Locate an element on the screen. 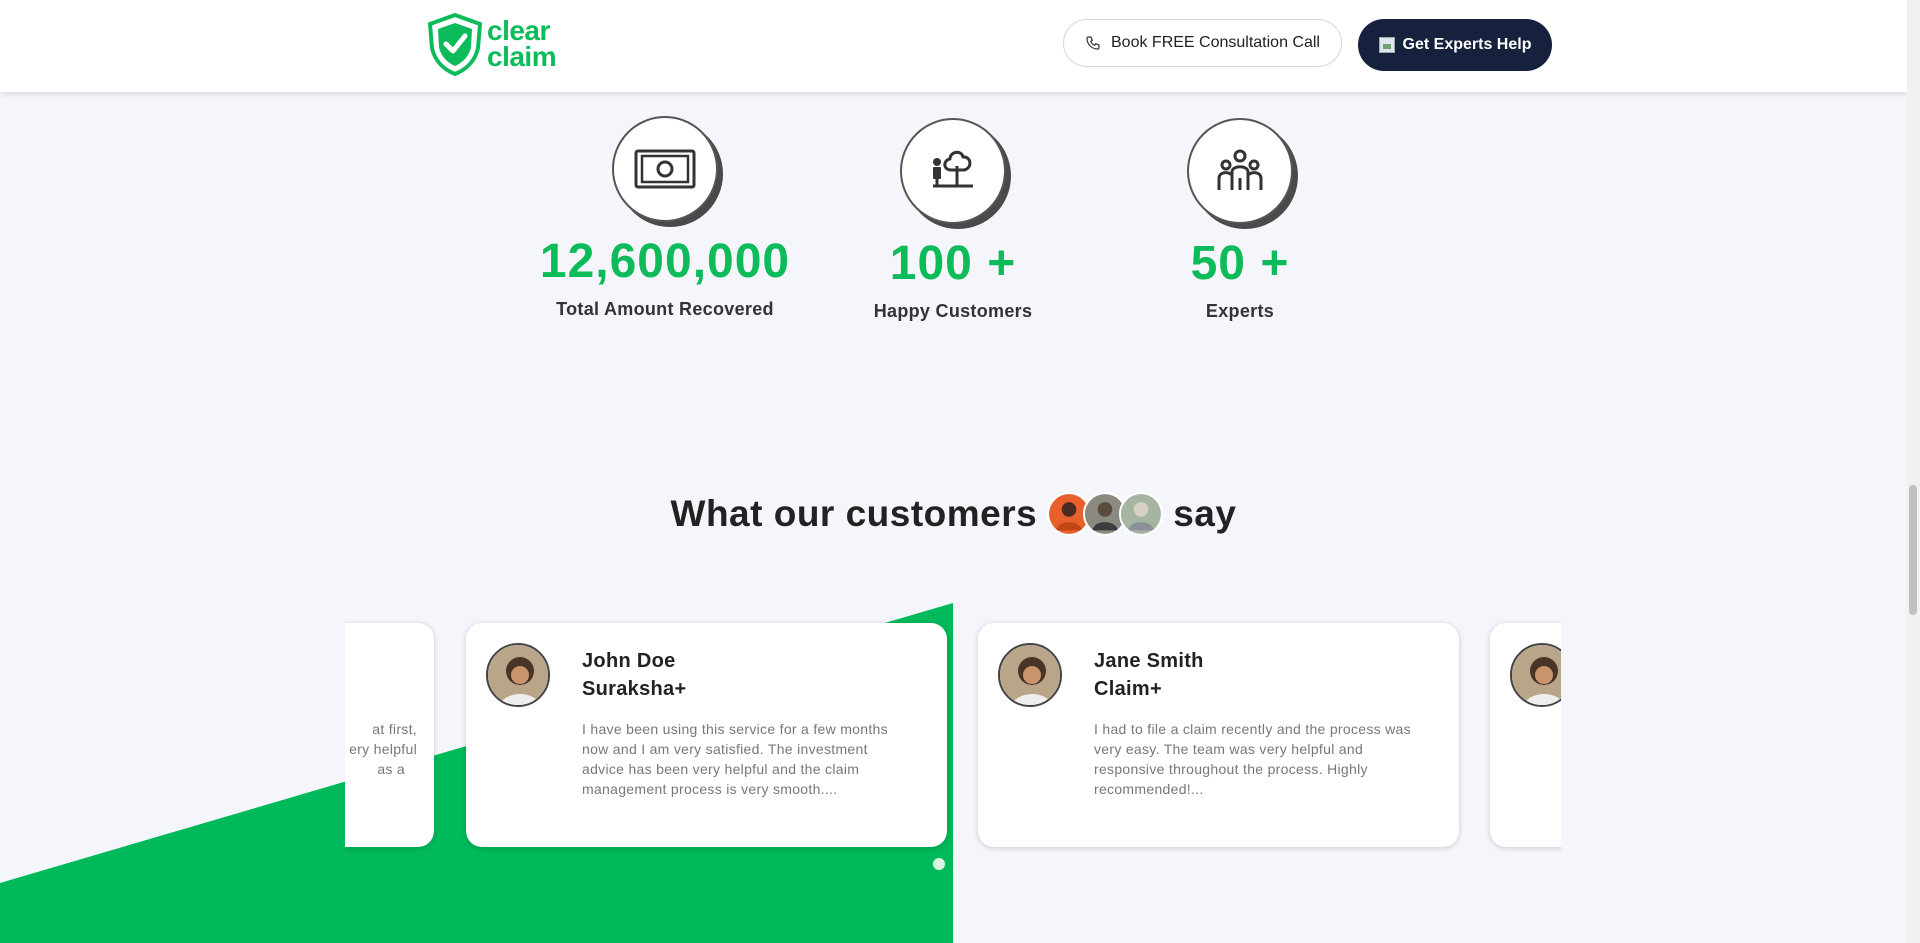 This screenshot has height=943, width=1920. stat-value: 12,600,000 is located at coordinates (665, 261).